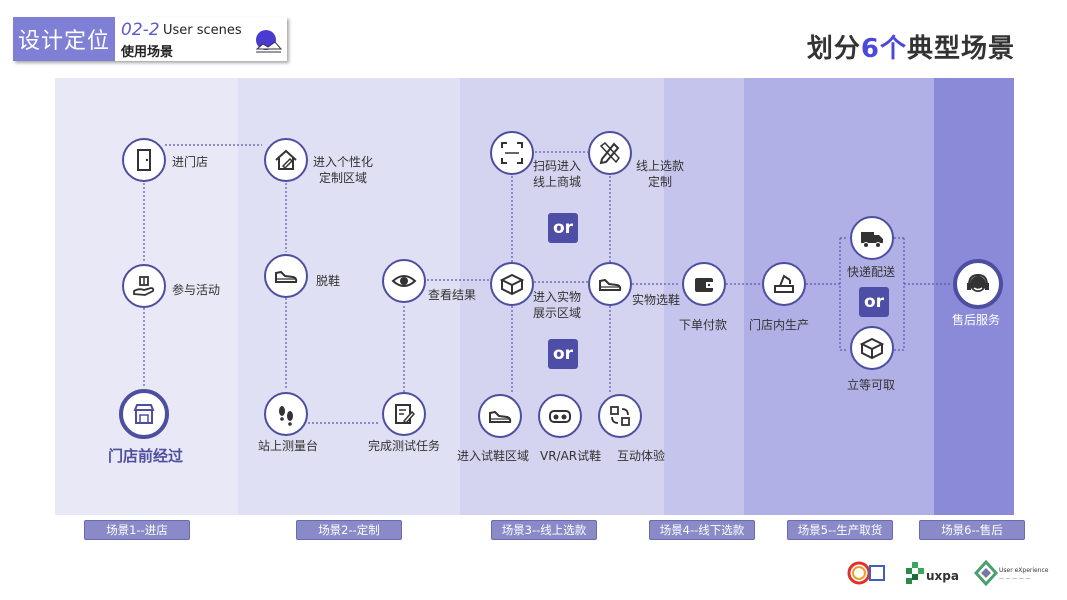 The image size is (1067, 600). What do you see at coordinates (493, 456) in the screenshot?
I see `label-try-on-area: 进入试鞋区域` at bounding box center [493, 456].